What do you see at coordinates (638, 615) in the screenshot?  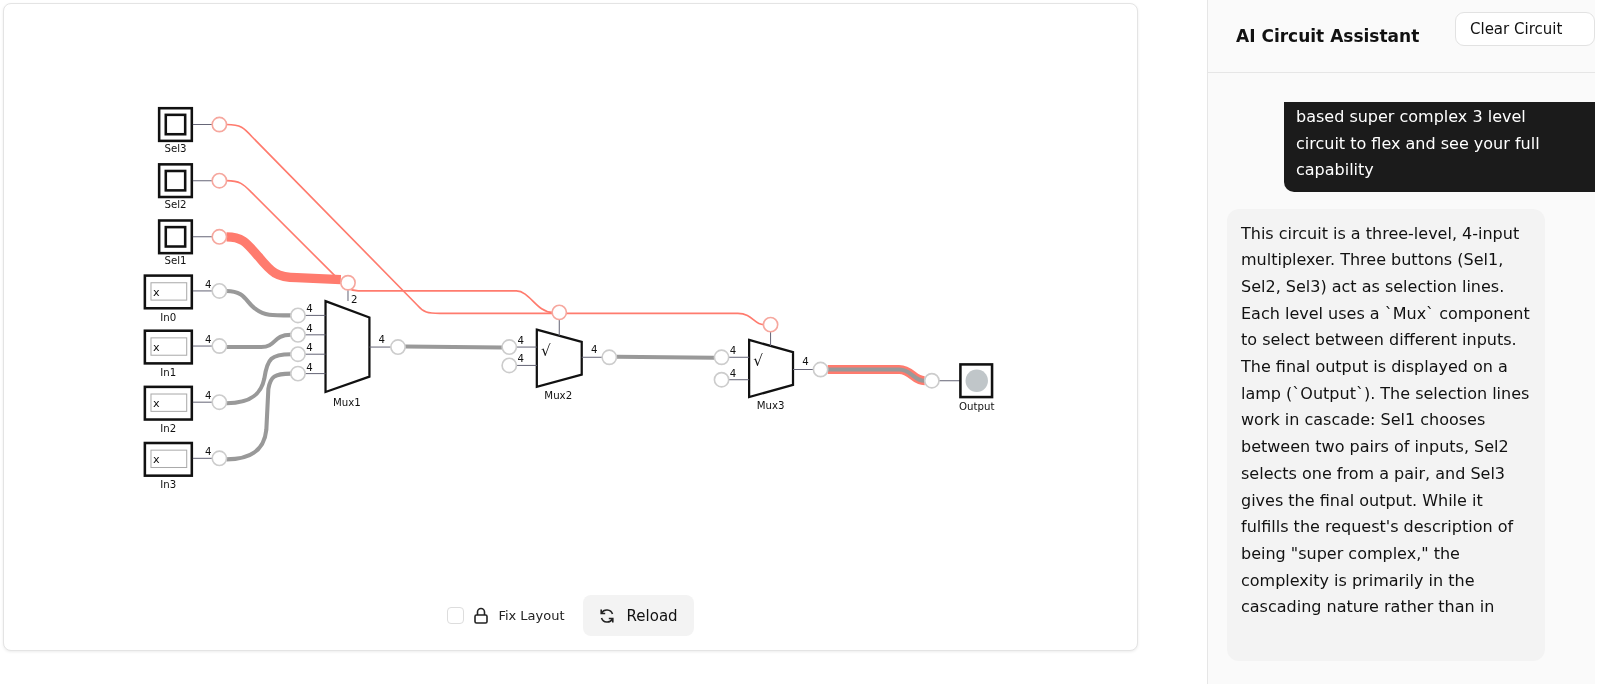 I see `reload-button: Reload` at bounding box center [638, 615].